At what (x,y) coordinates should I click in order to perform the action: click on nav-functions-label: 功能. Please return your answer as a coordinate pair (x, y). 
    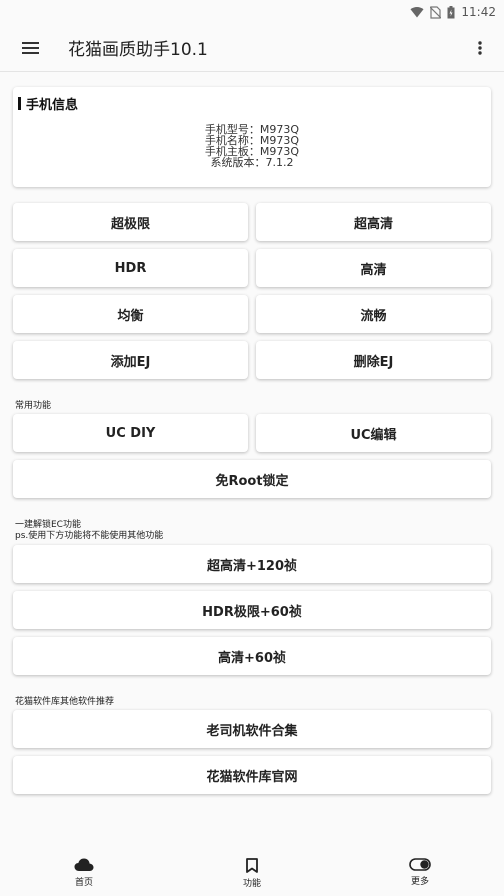
    Looking at the image, I should click on (251, 884).